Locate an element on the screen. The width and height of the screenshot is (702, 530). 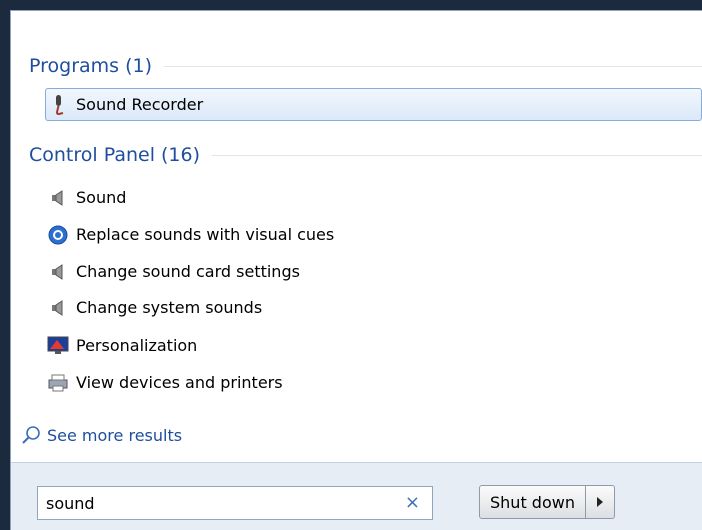
cp-item-visual-cues: Replace sounds with visual cues is located at coordinates (374, 234).